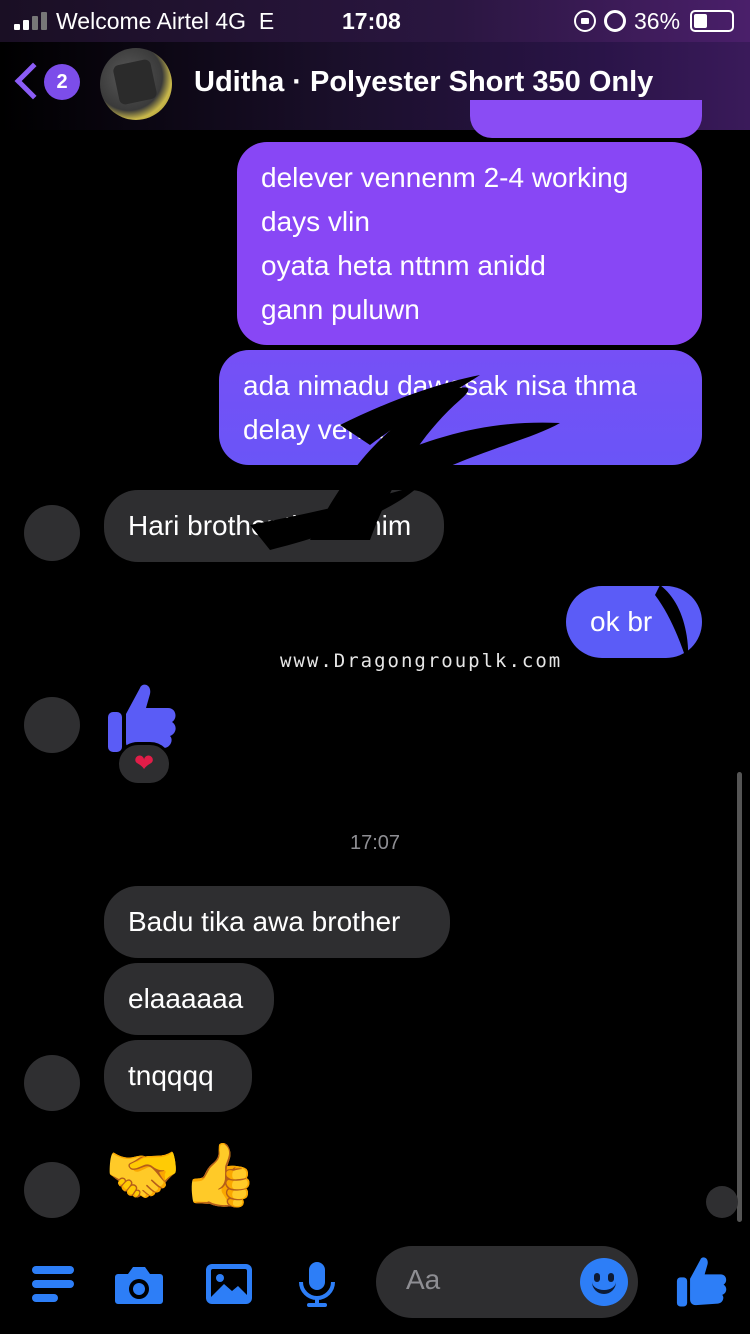 The width and height of the screenshot is (750, 1334). What do you see at coordinates (657, 21) in the screenshot?
I see `battery-percent: 36%` at bounding box center [657, 21].